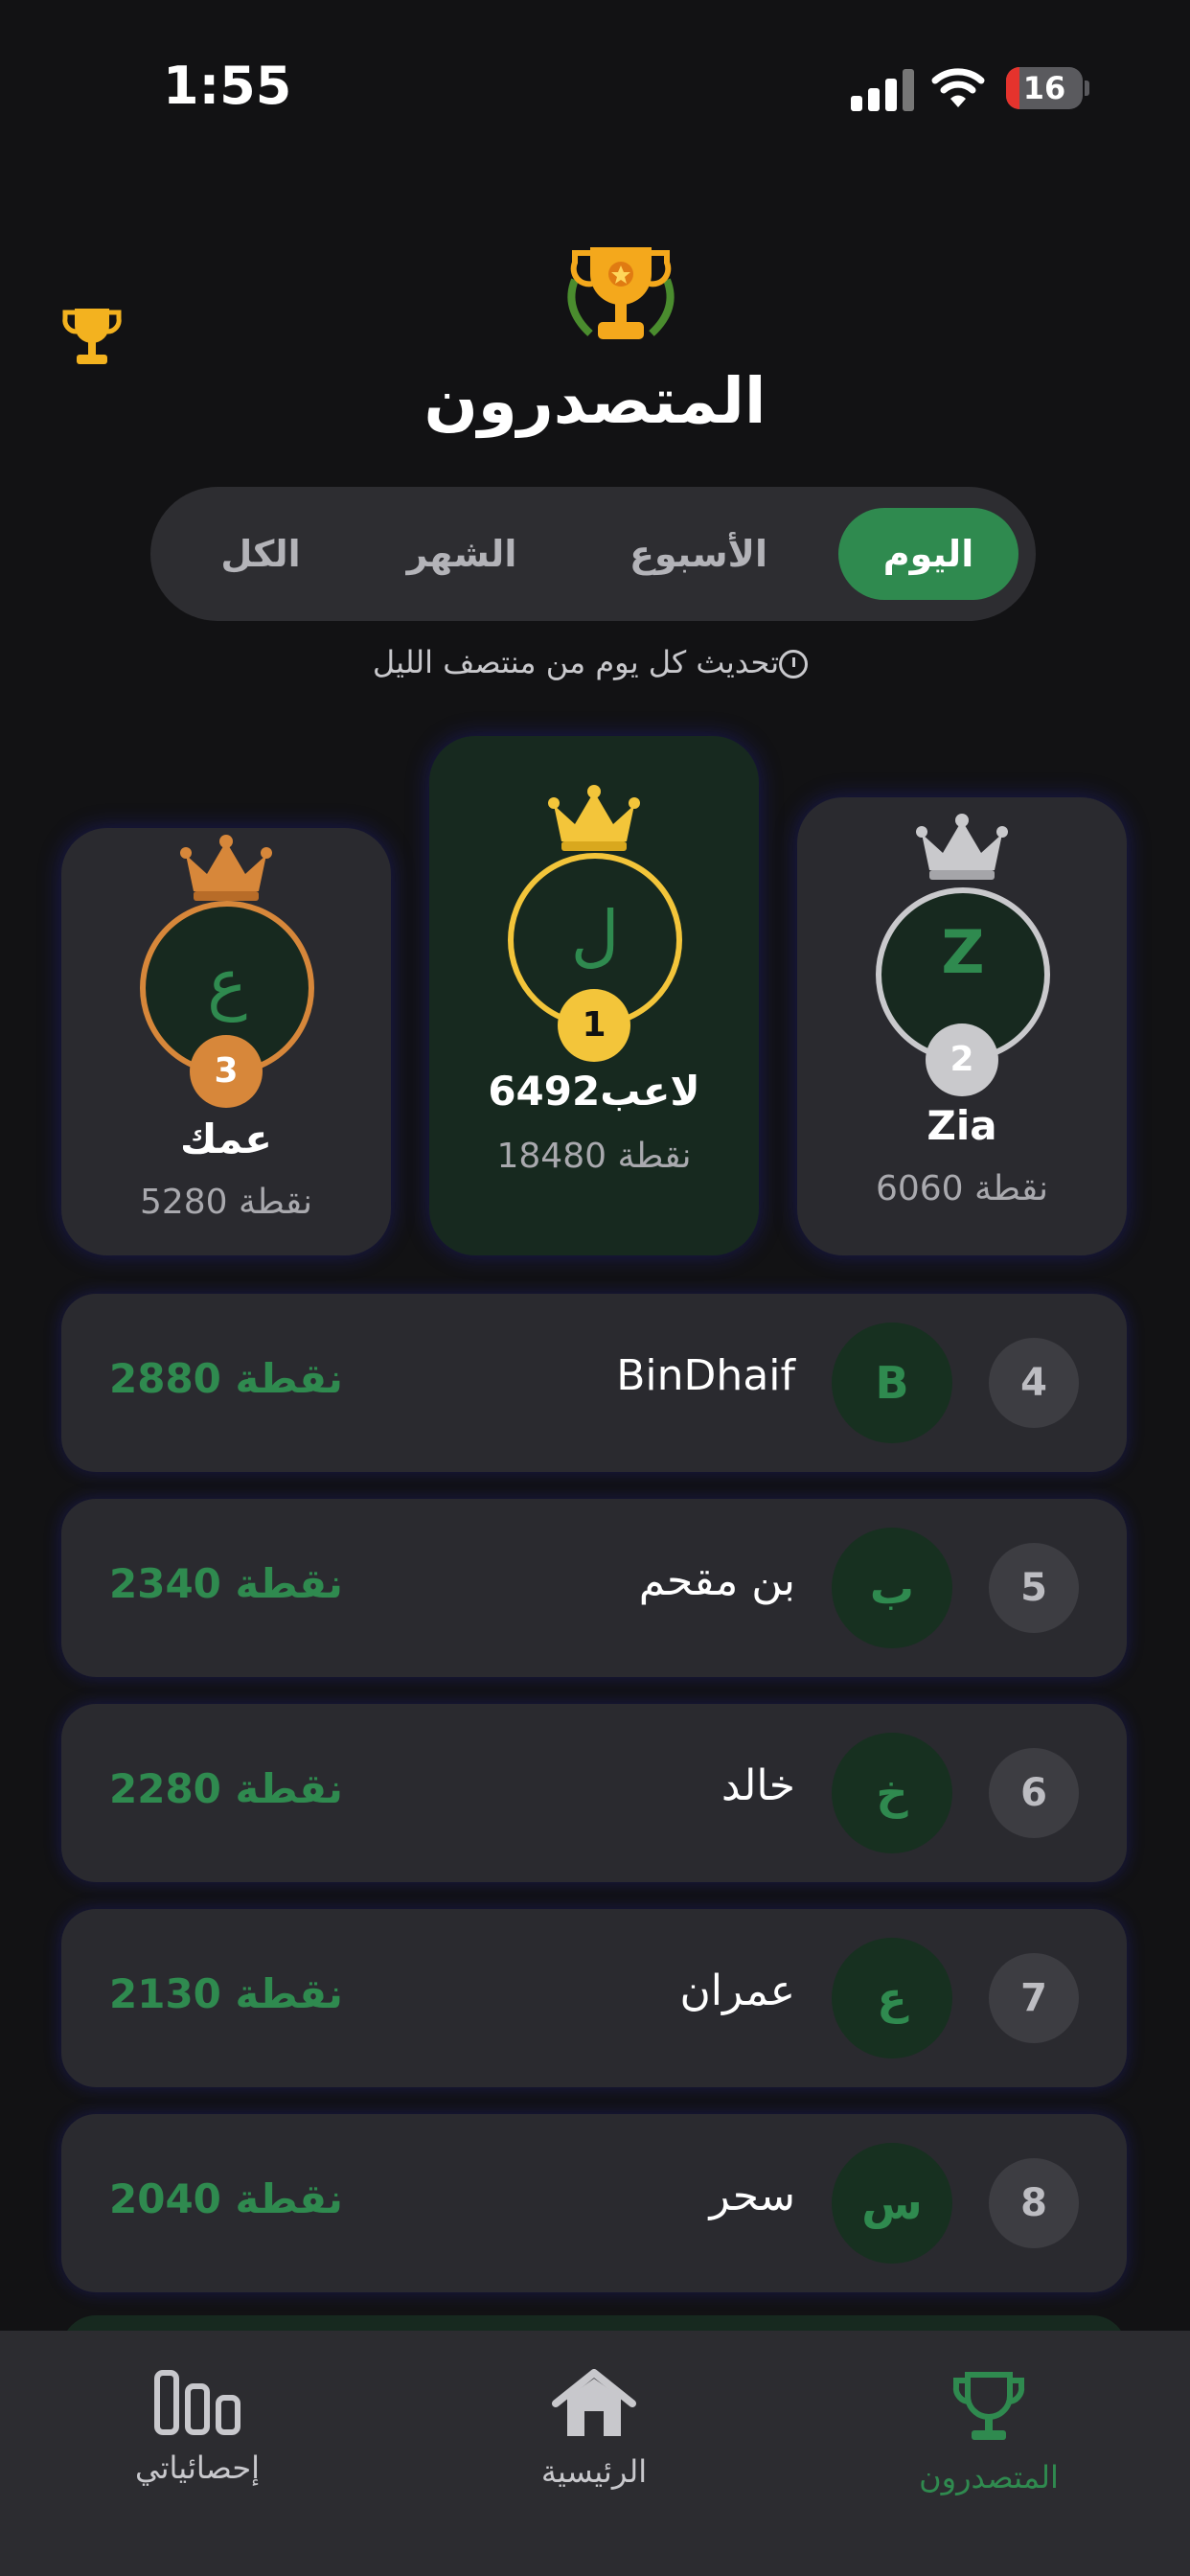 The image size is (1190, 2576). What do you see at coordinates (594, 818) in the screenshot?
I see `gold-crown-icon` at bounding box center [594, 818].